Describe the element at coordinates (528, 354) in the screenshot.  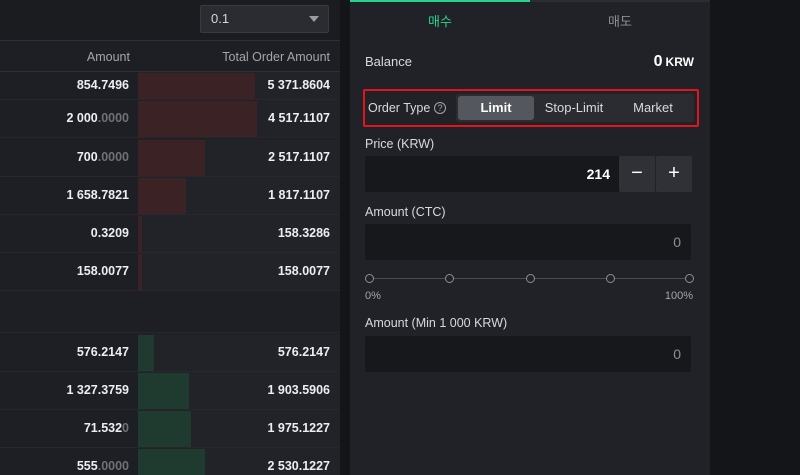
I see `total-input: 0` at that location.